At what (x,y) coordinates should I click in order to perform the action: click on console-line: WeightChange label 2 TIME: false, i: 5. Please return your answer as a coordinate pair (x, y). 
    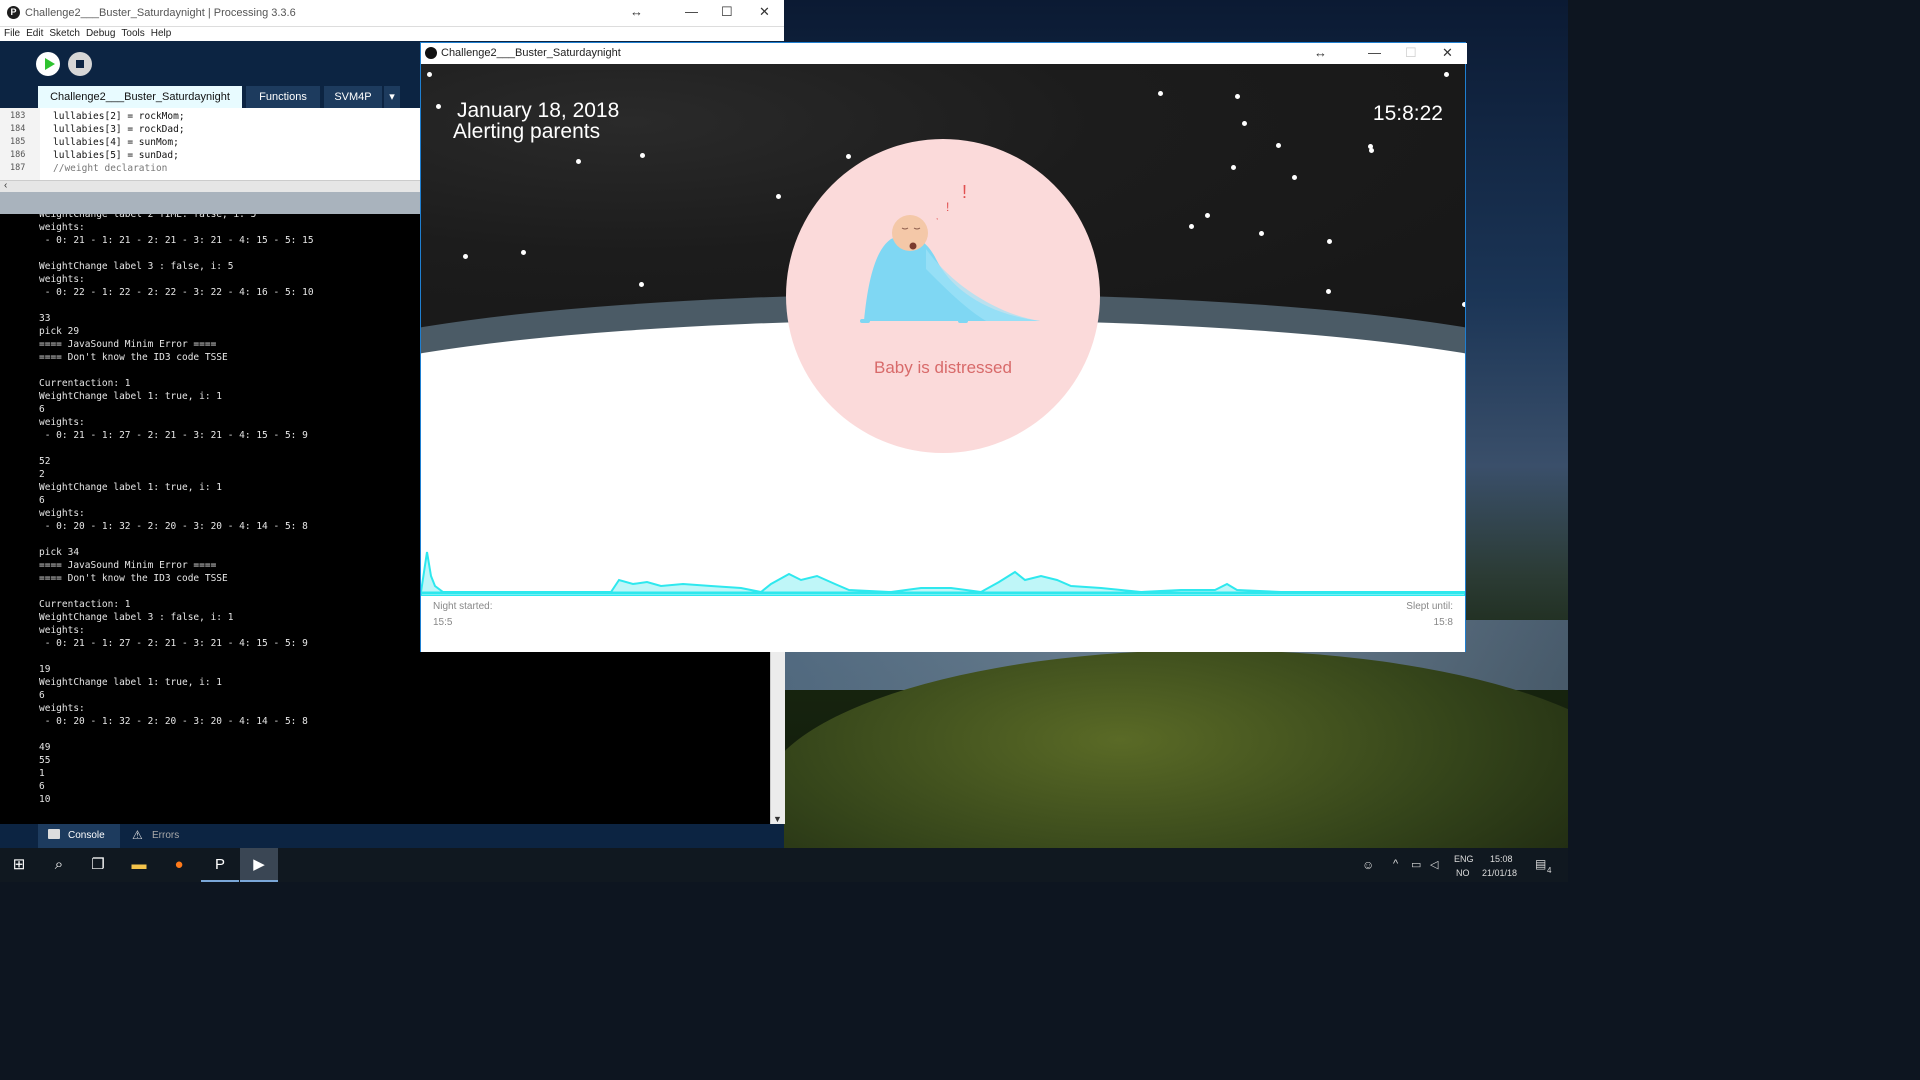
    Looking at the image, I should click on (148, 217).